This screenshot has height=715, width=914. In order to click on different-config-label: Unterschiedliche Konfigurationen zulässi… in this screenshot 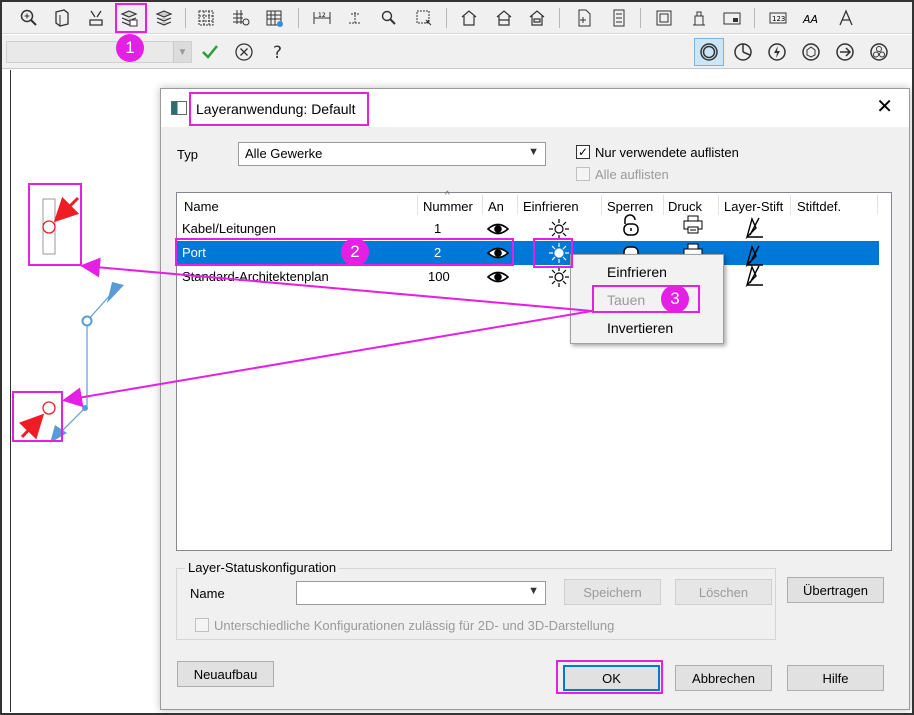, I will do `click(414, 625)`.